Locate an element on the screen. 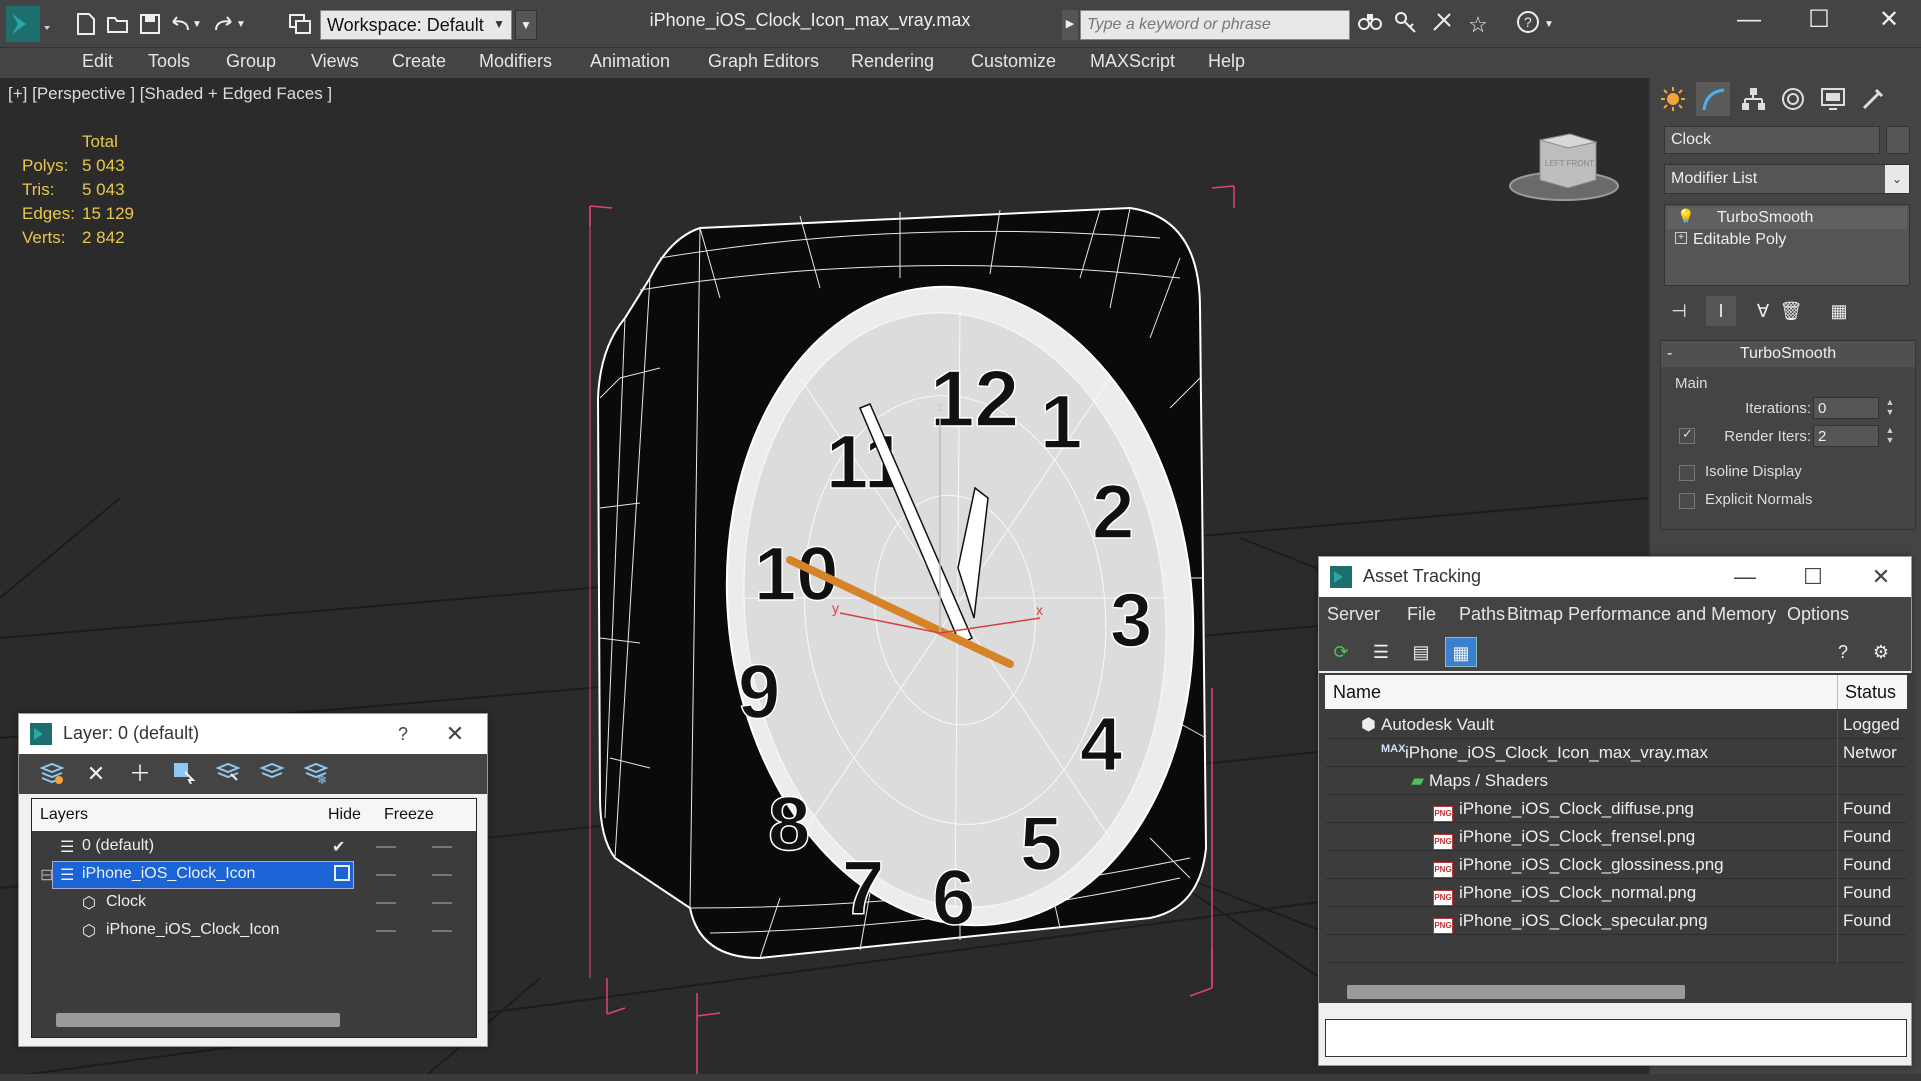 The image size is (1921, 1081). asset-menu-options: Options is located at coordinates (1818, 614).